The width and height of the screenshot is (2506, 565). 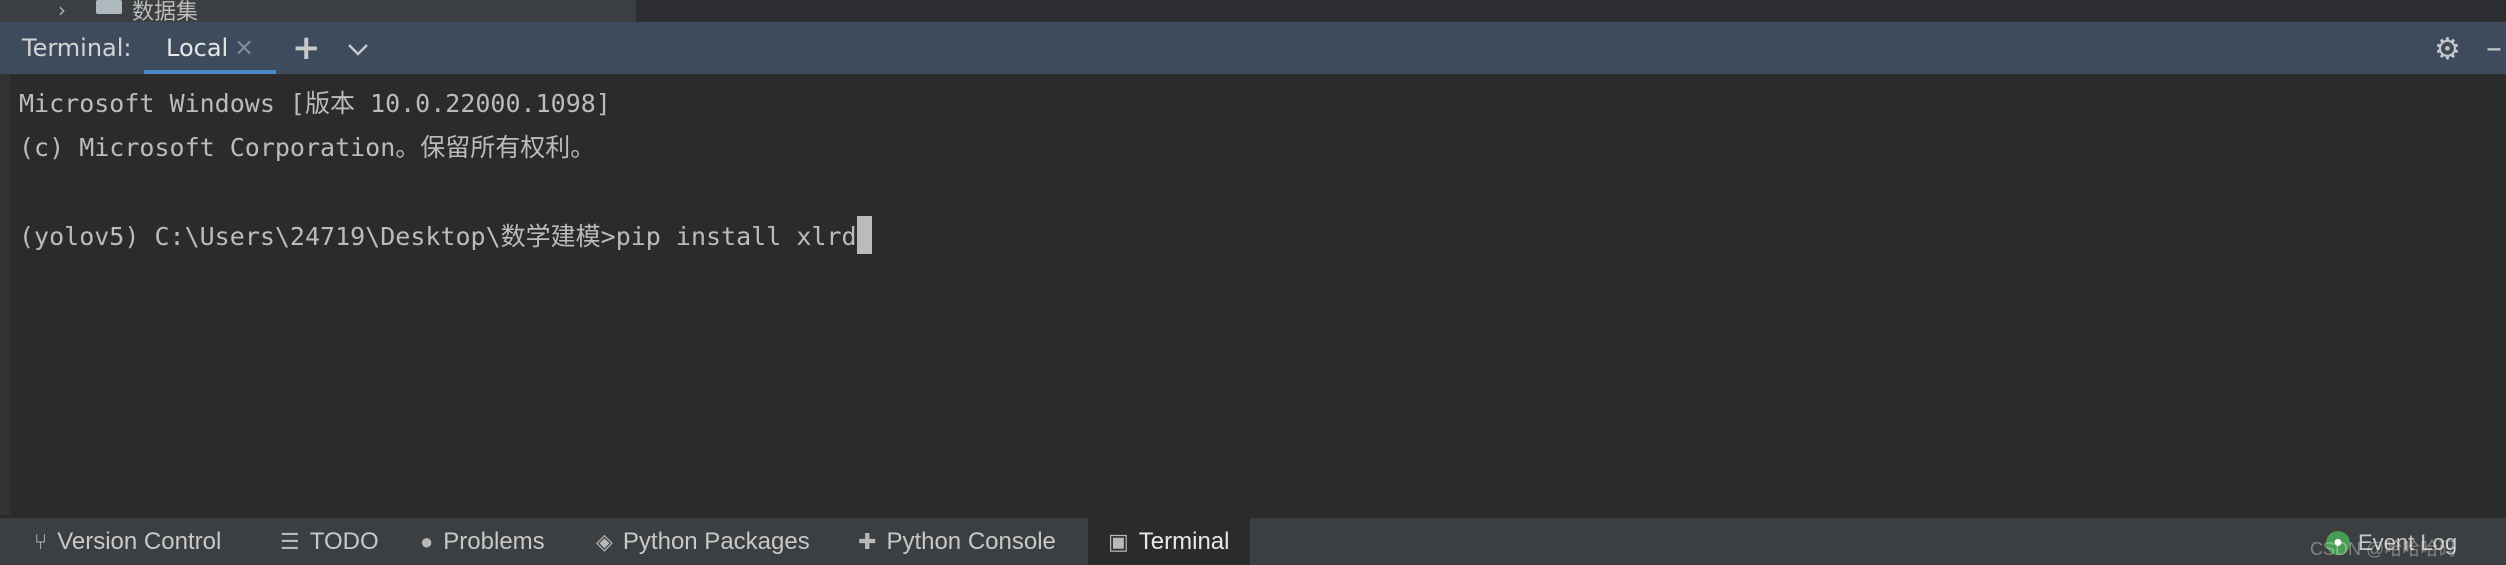 What do you see at coordinates (971, 541) in the screenshot?
I see `tool-label: Python Console` at bounding box center [971, 541].